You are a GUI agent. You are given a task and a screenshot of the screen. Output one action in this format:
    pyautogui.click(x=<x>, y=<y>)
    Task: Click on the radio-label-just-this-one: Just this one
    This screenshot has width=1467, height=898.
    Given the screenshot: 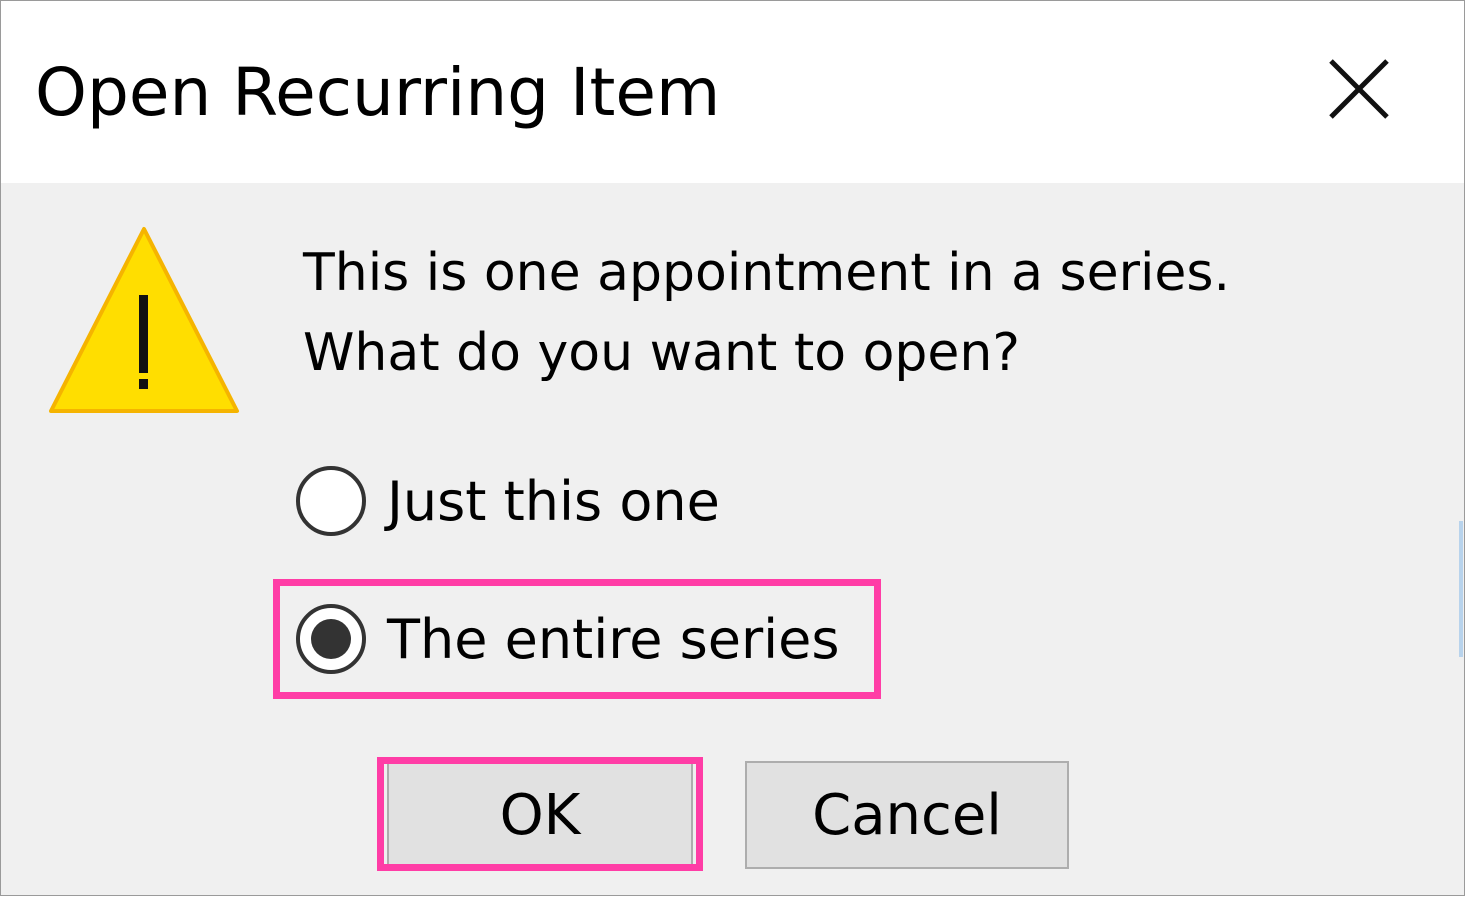 What is the action you would take?
    pyautogui.click(x=553, y=501)
    